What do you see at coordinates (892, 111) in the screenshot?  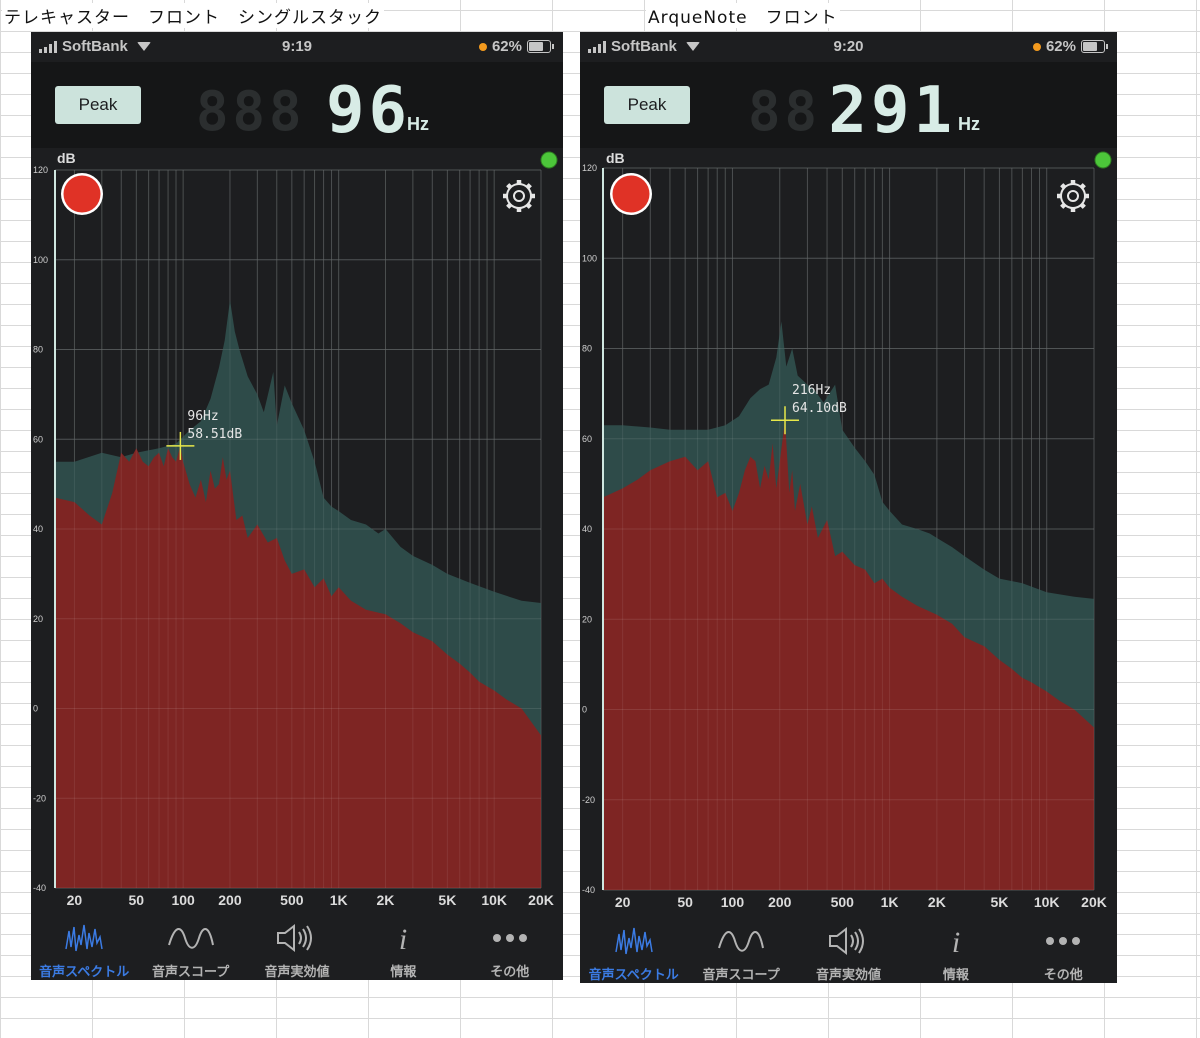 I see `frequency-readout: 291` at bounding box center [892, 111].